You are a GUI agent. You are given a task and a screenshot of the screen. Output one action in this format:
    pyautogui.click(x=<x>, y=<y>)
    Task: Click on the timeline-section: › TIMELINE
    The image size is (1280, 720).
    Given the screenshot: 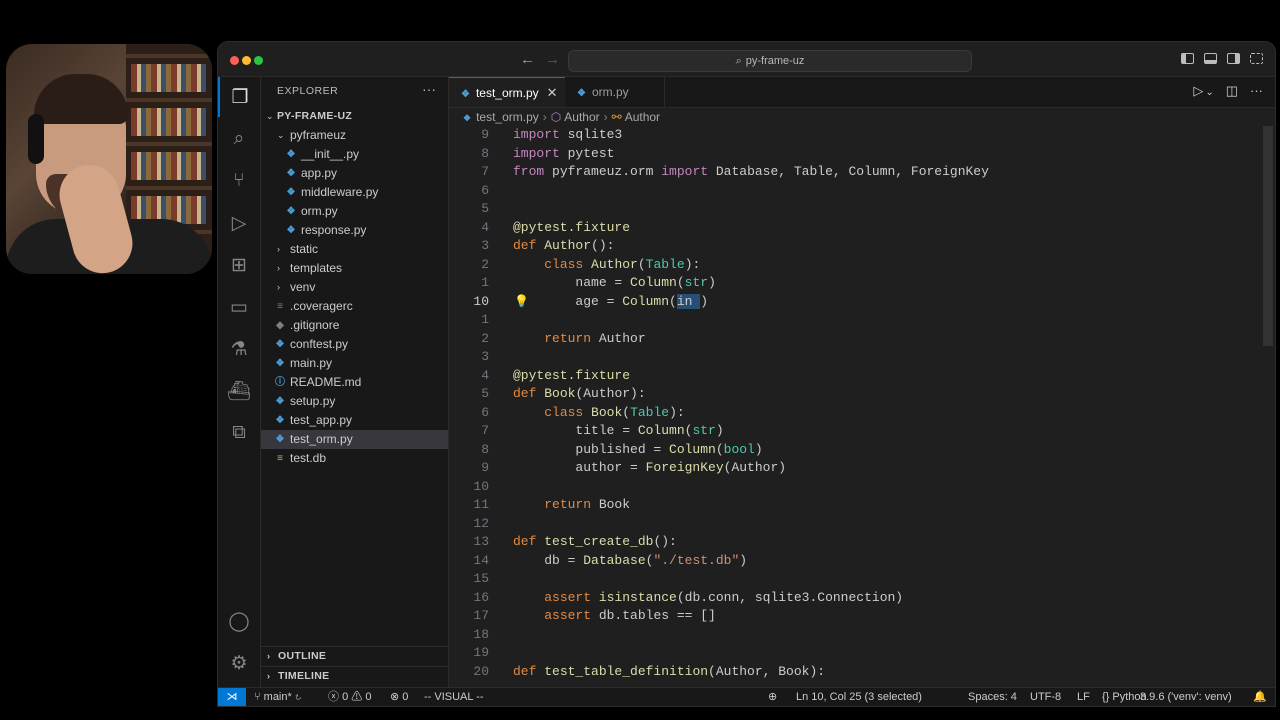 What is the action you would take?
    pyautogui.click(x=354, y=676)
    